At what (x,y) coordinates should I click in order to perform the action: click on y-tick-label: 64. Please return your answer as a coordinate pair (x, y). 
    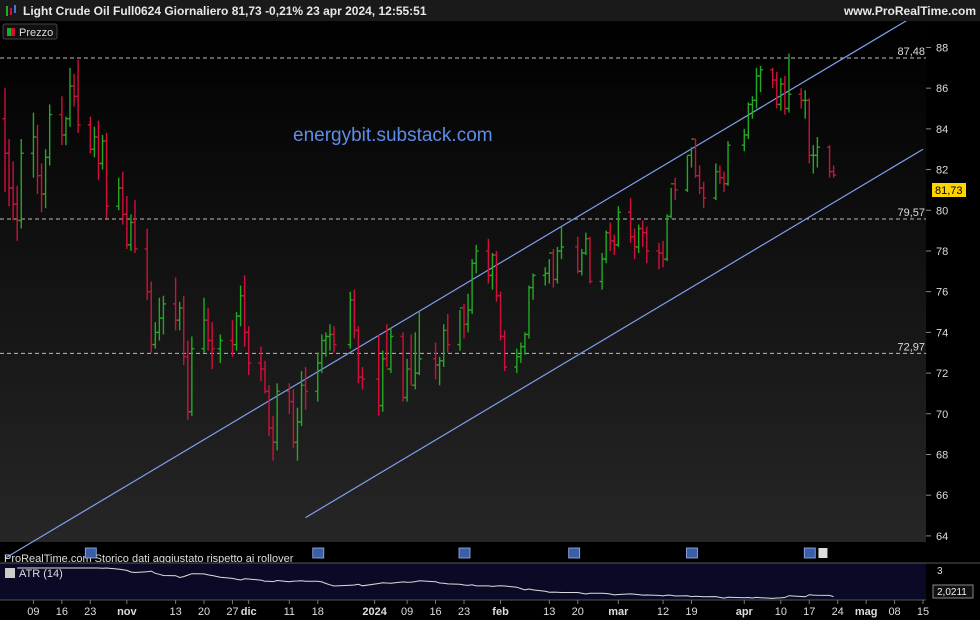
    Looking at the image, I should click on (942, 537).